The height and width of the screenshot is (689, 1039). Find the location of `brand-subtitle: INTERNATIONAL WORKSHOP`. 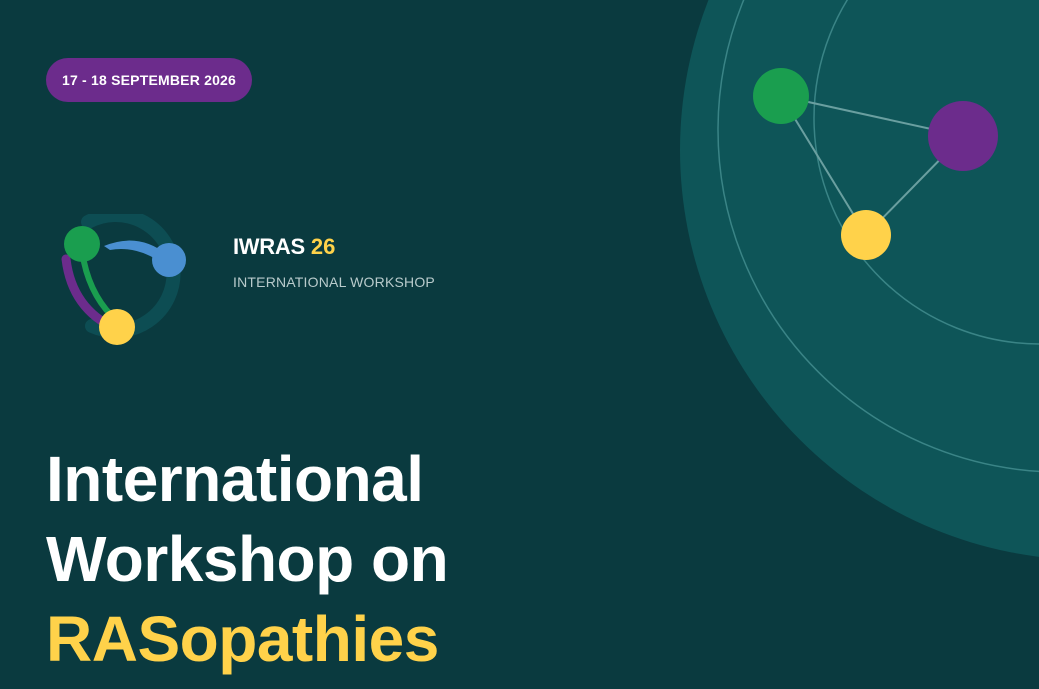

brand-subtitle: INTERNATIONAL WORKSHOP is located at coordinates (334, 282).